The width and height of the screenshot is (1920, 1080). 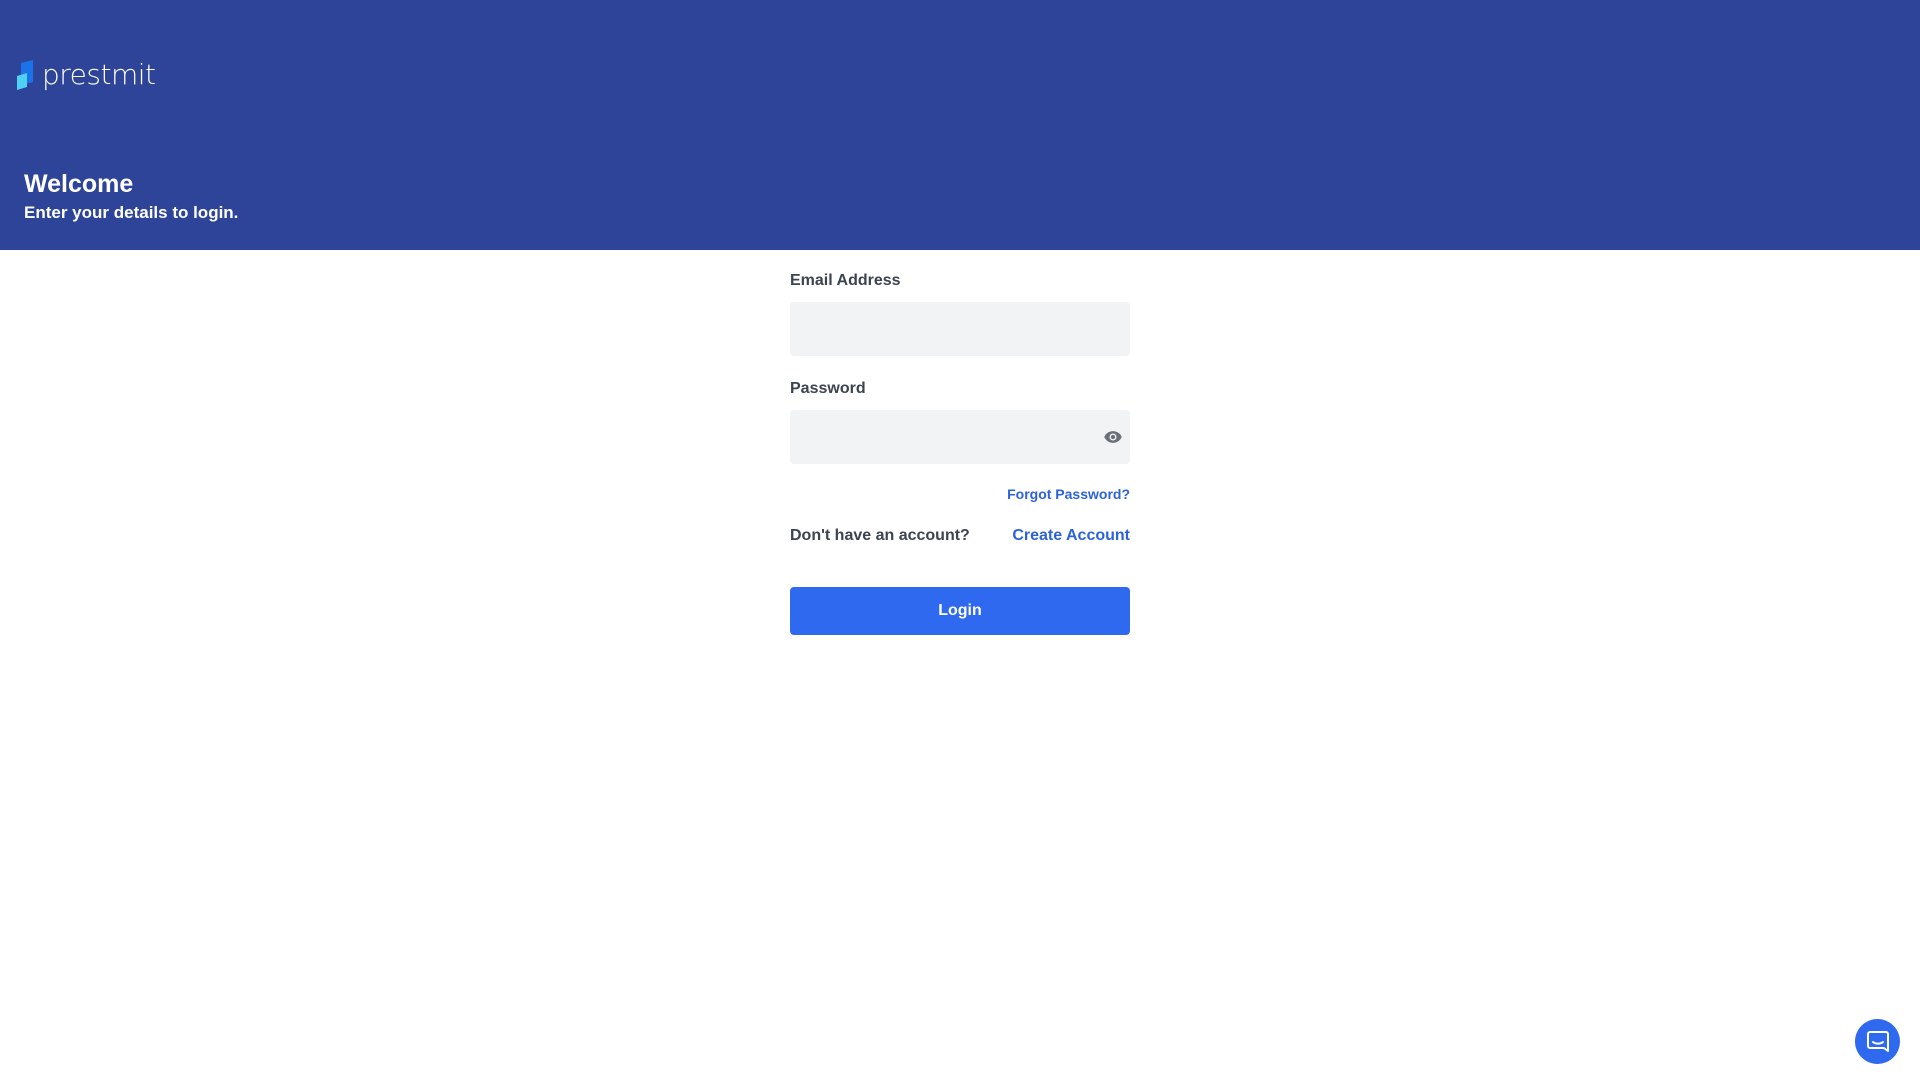 I want to click on password-field, so click(x=960, y=437).